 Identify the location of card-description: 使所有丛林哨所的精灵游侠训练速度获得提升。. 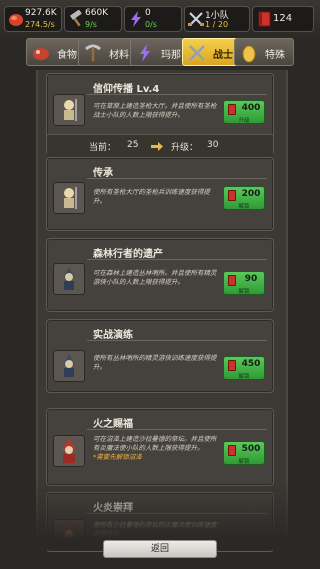
(155, 362).